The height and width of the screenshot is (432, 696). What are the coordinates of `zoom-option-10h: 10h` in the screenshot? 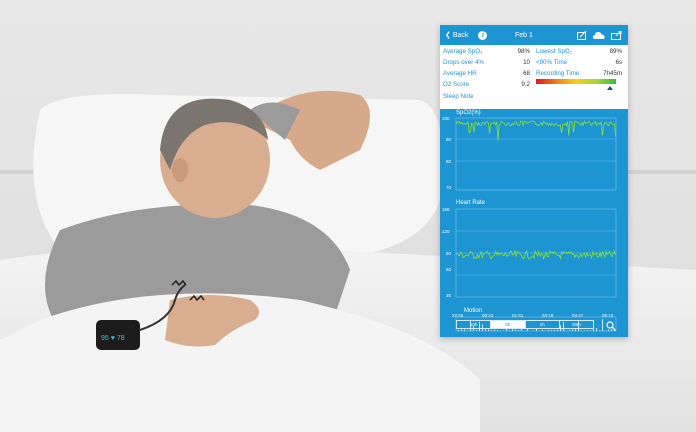 It's located at (474, 324).